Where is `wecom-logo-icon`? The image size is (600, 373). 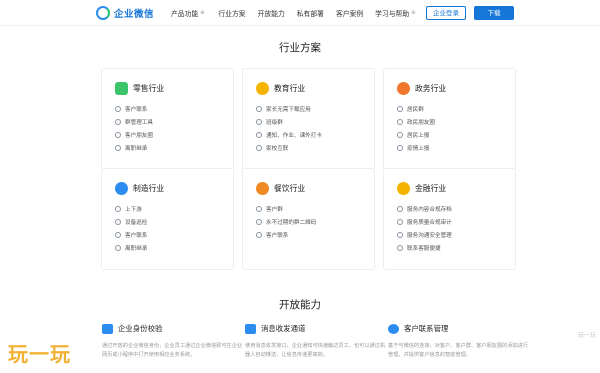
wecom-logo-icon is located at coordinates (103, 13).